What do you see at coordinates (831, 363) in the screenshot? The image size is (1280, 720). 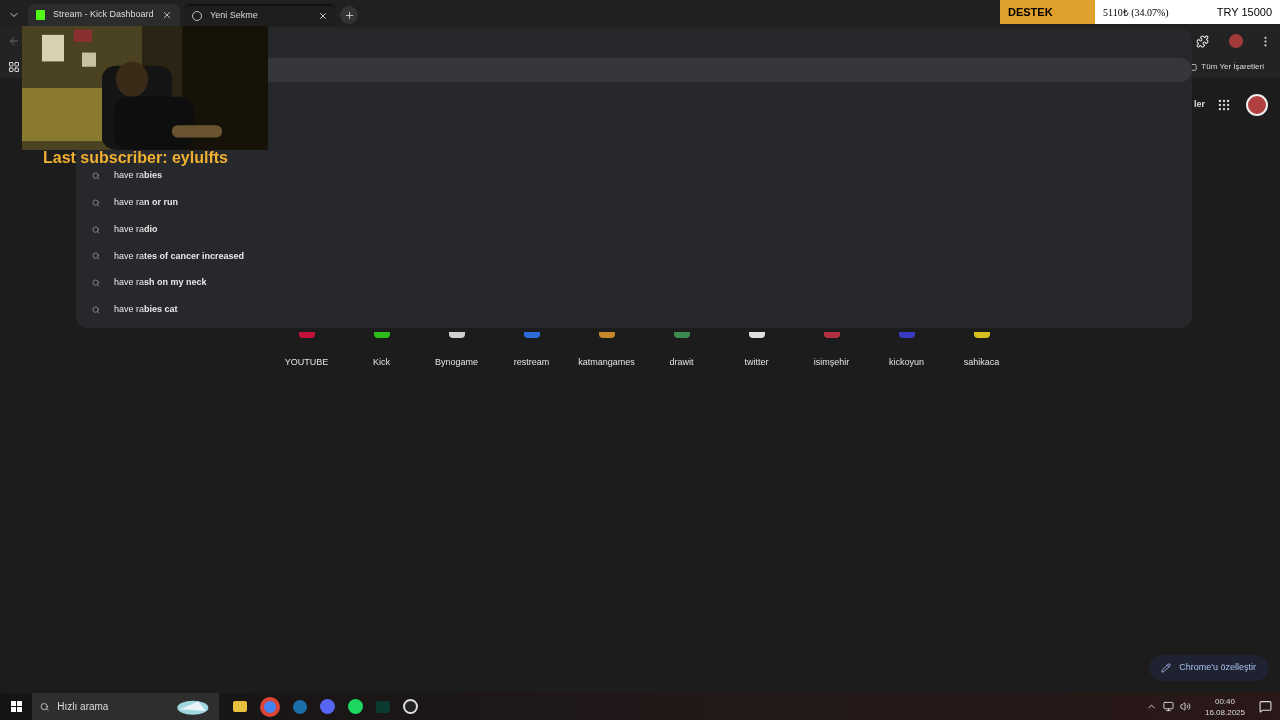 I see `shortcut-label: isimşehir` at bounding box center [831, 363].